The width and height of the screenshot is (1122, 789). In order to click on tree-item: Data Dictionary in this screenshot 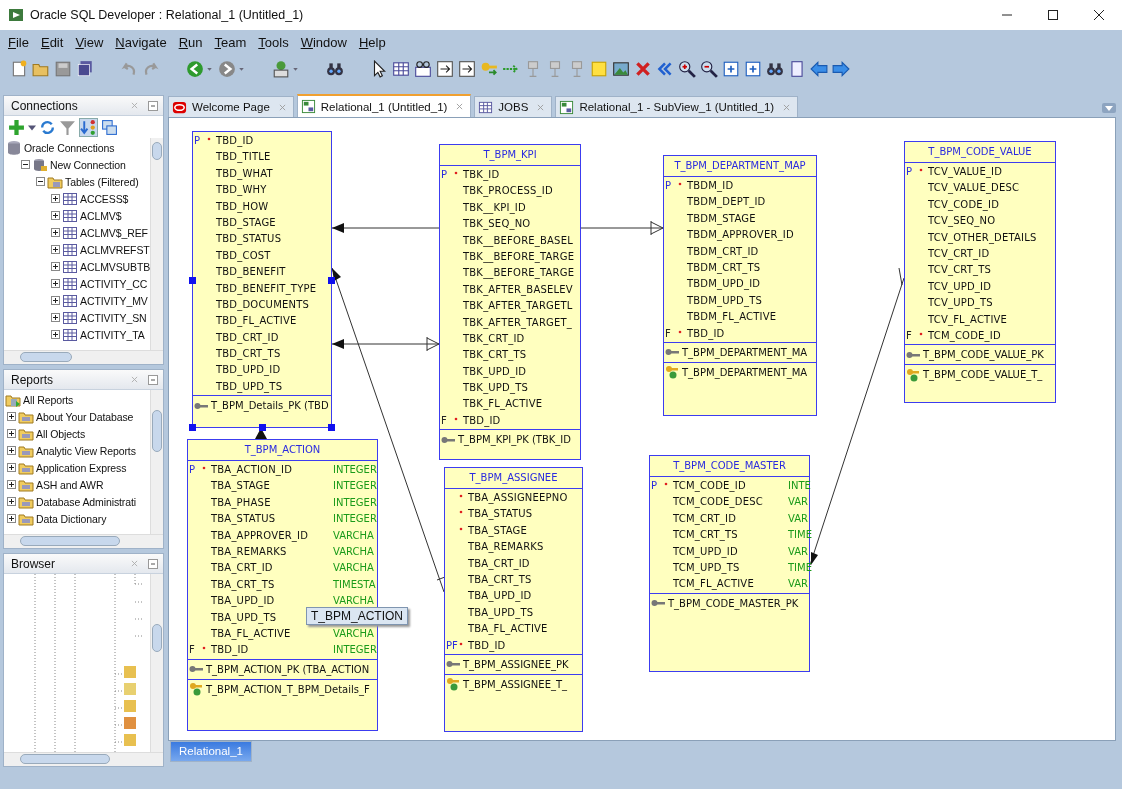, I will do `click(71, 518)`.